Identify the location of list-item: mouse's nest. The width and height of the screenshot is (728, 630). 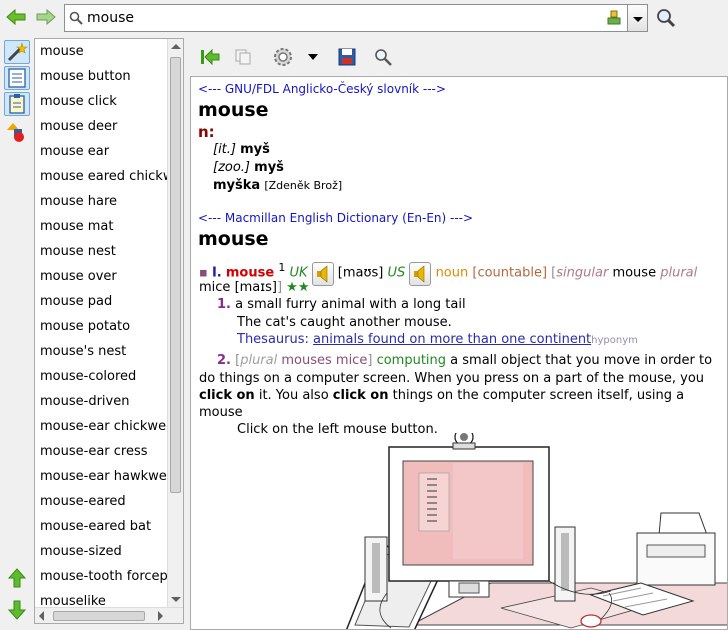
(101, 351).